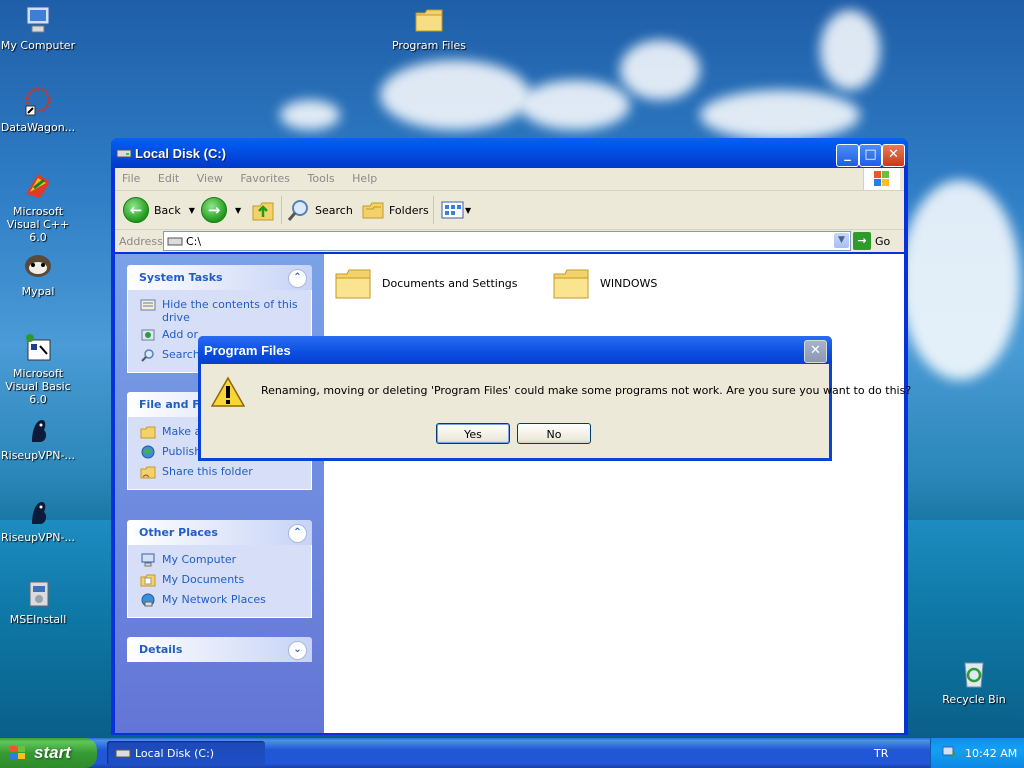  I want to click on drive-icon, so click(175, 241).